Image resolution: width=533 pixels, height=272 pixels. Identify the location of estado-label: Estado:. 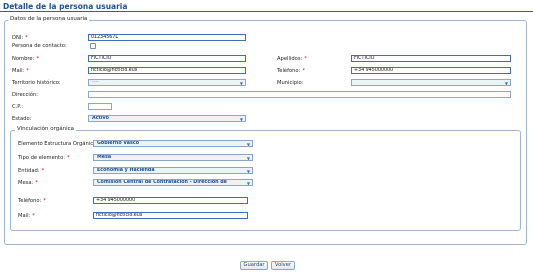
(22, 119).